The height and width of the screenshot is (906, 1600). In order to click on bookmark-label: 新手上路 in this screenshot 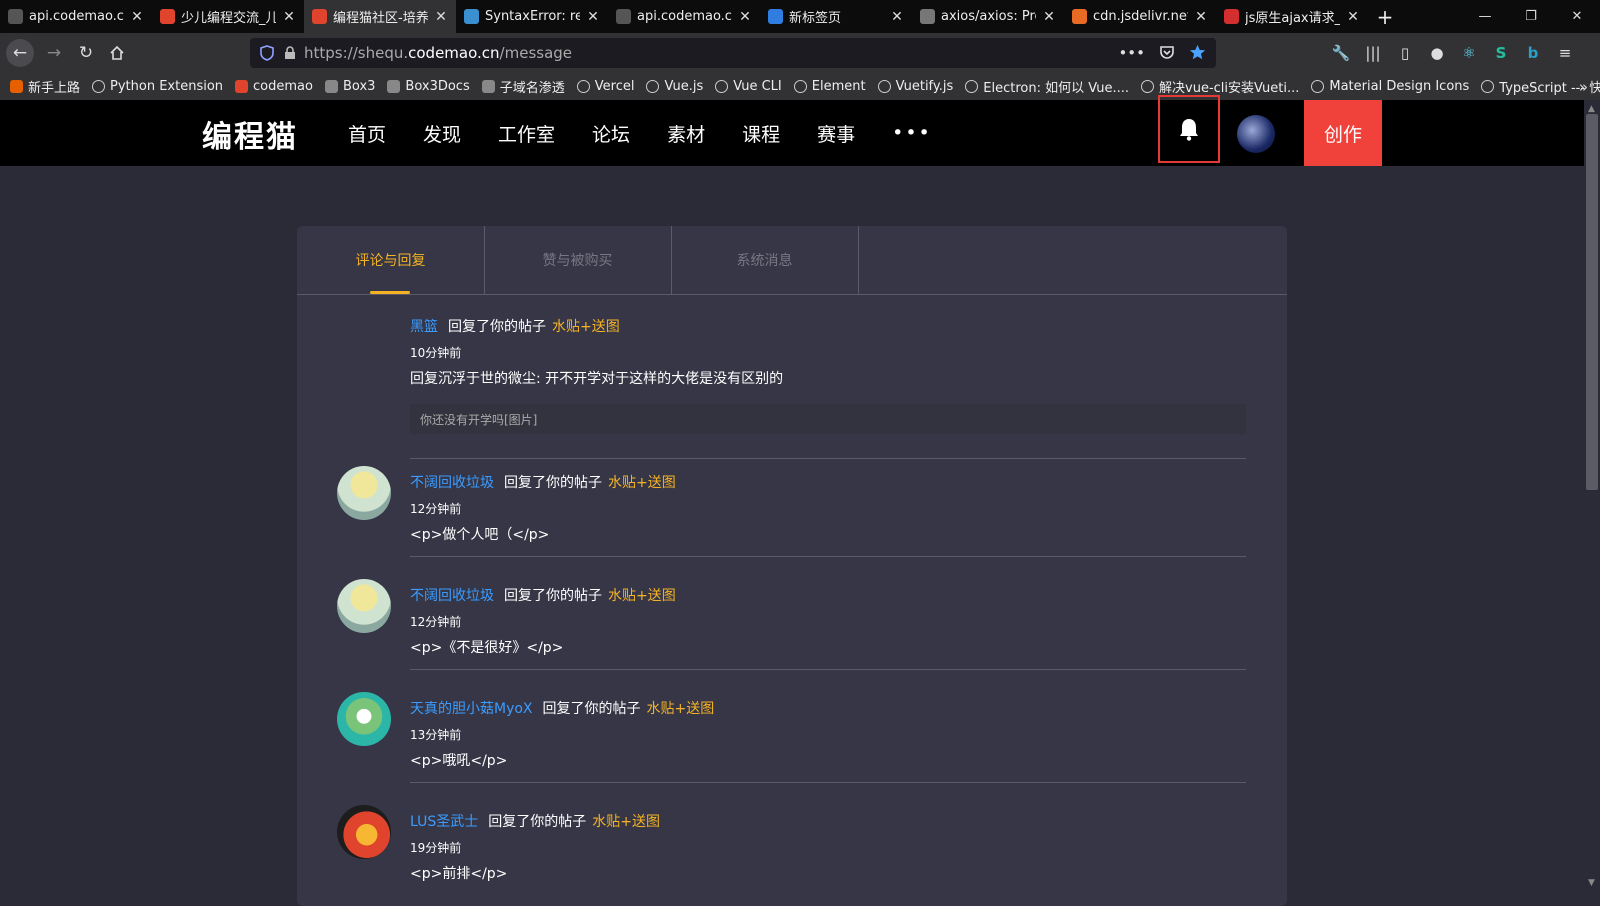, I will do `click(54, 88)`.